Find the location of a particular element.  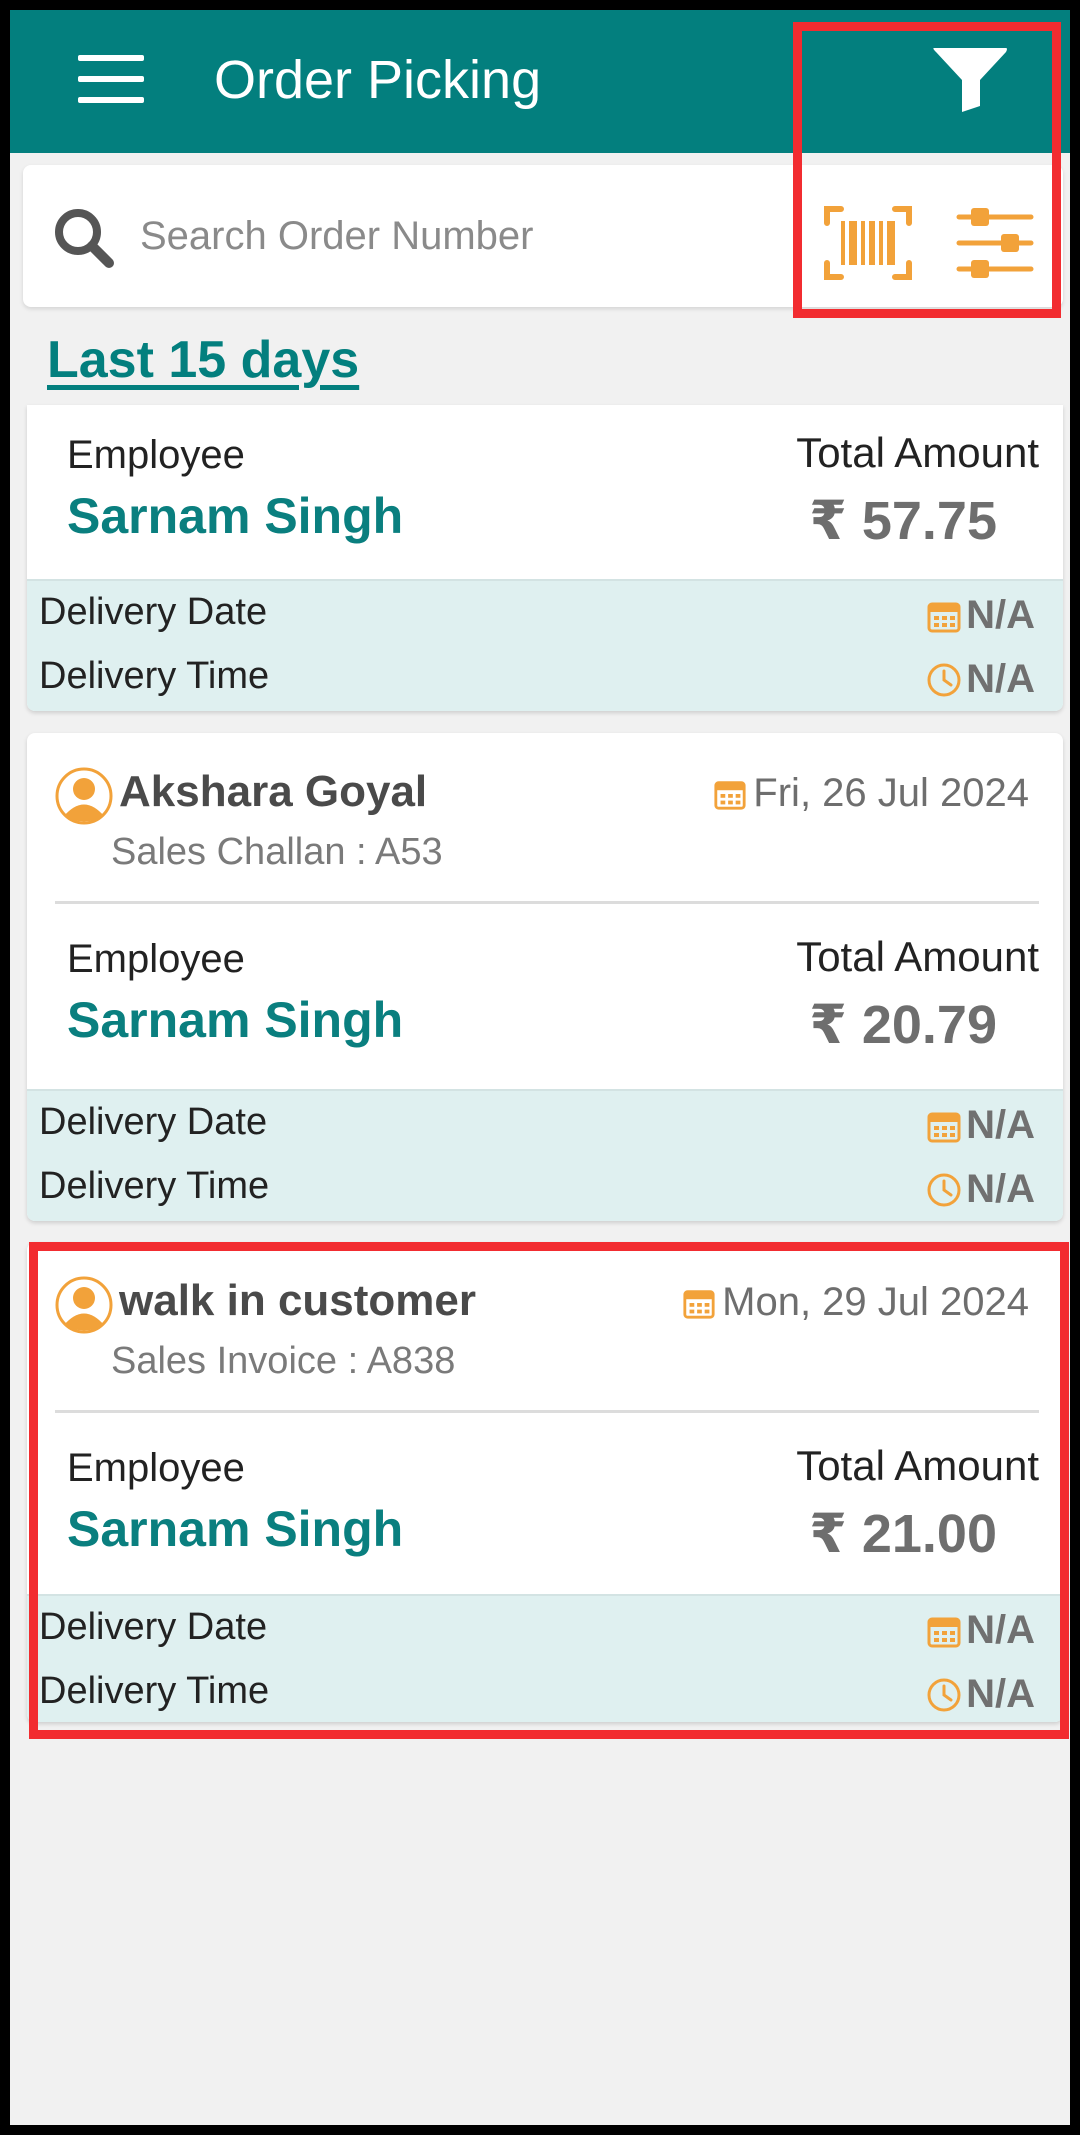

customer-name: Akshara Goyal is located at coordinates (273, 791).